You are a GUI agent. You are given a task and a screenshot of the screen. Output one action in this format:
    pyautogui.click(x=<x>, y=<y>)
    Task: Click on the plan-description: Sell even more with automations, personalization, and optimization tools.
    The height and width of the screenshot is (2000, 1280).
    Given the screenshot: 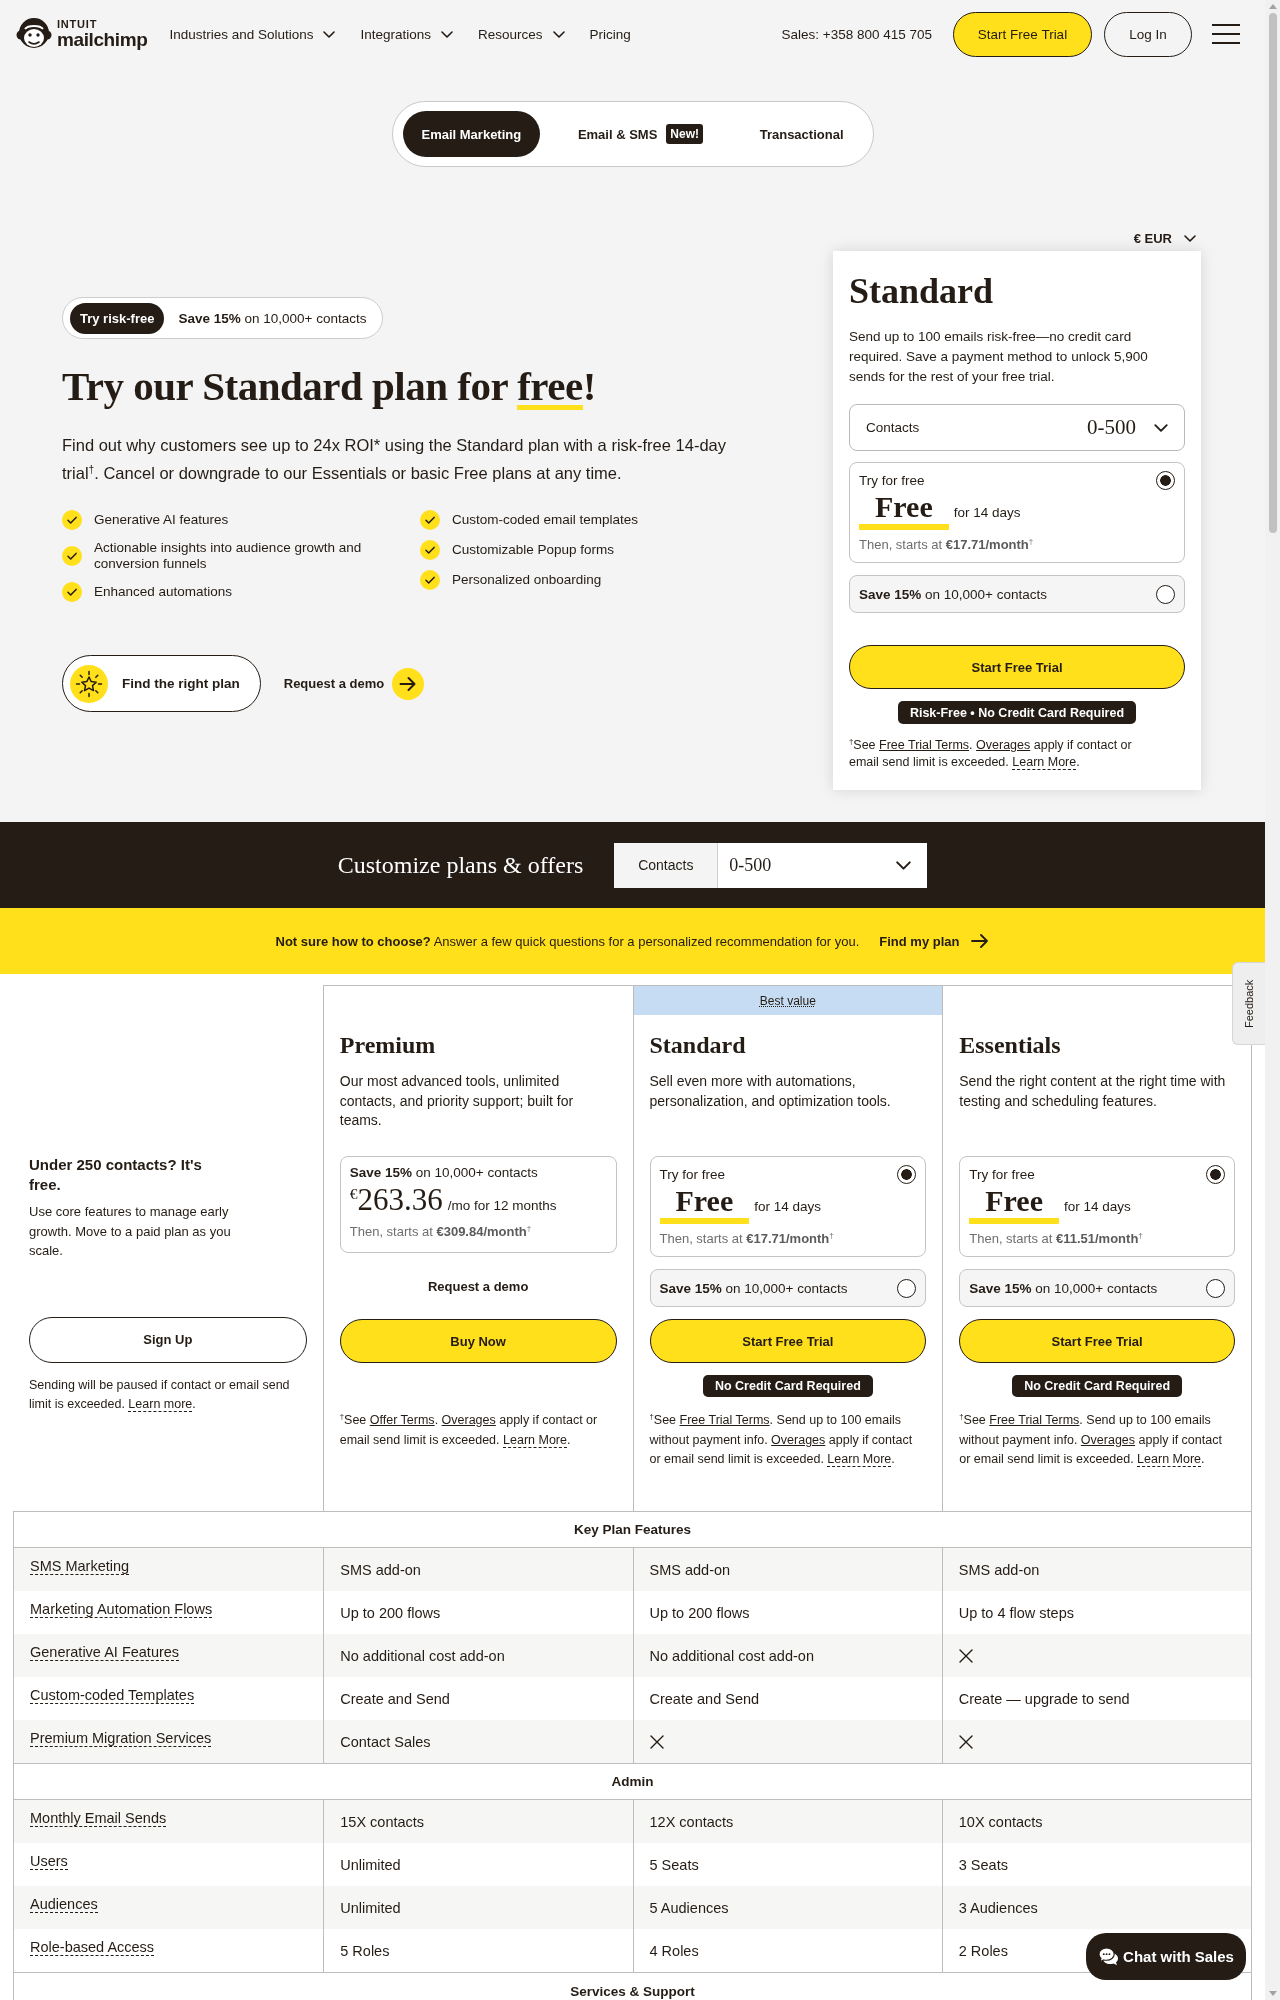 What is the action you would take?
    pyautogui.click(x=770, y=1091)
    